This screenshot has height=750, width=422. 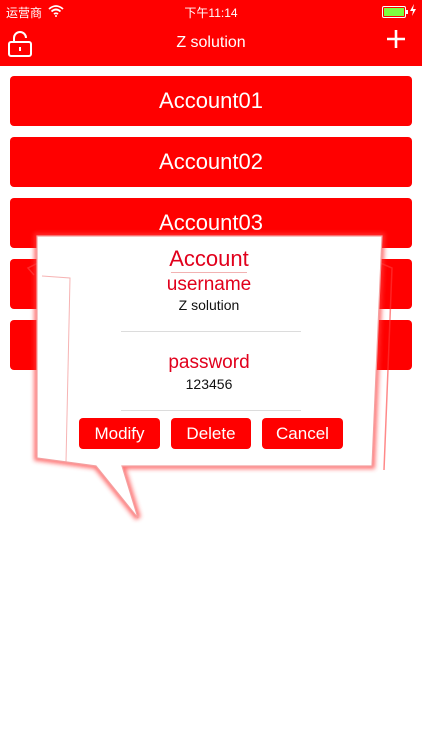 I want to click on username-value: Z solution, so click(x=209, y=305).